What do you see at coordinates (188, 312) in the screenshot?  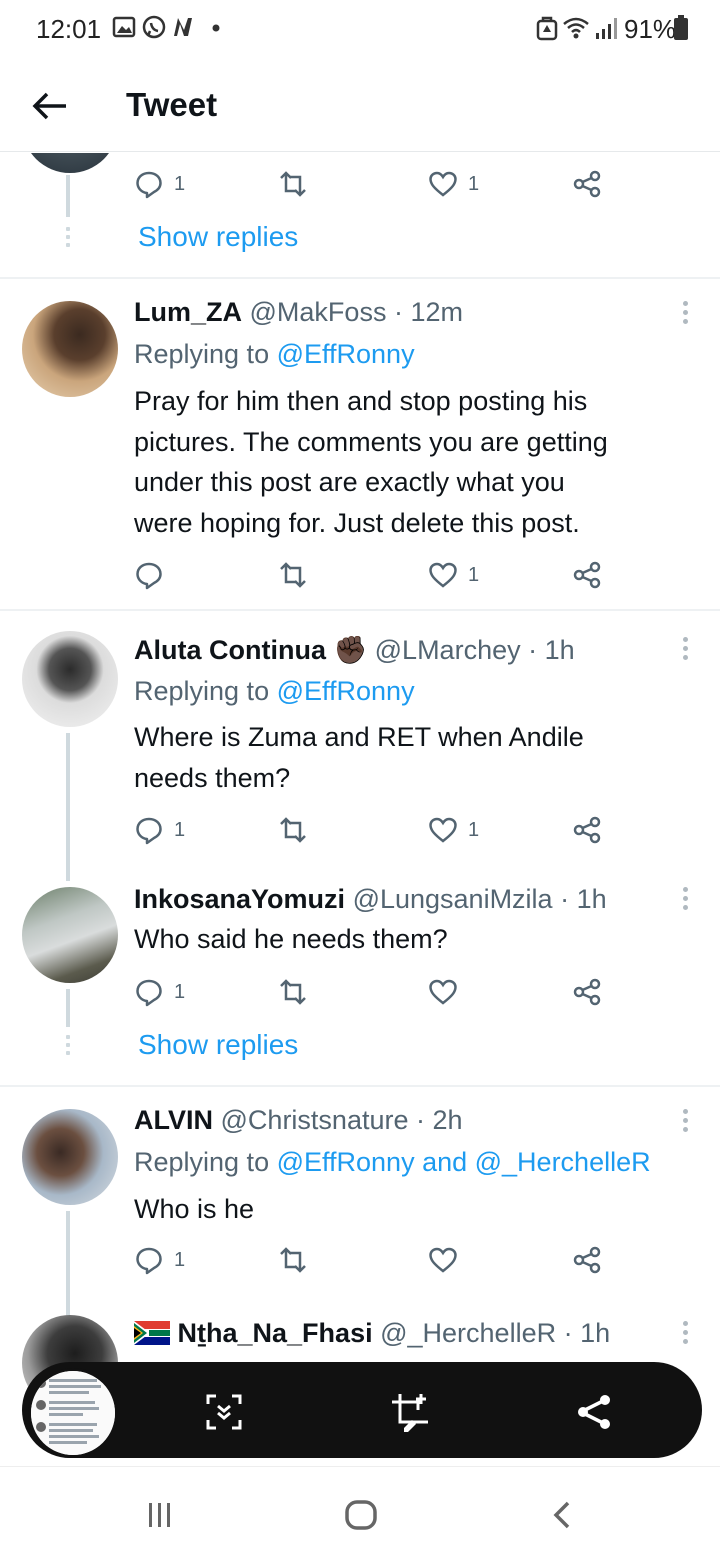 I see `display-name: Lum_ZA` at bounding box center [188, 312].